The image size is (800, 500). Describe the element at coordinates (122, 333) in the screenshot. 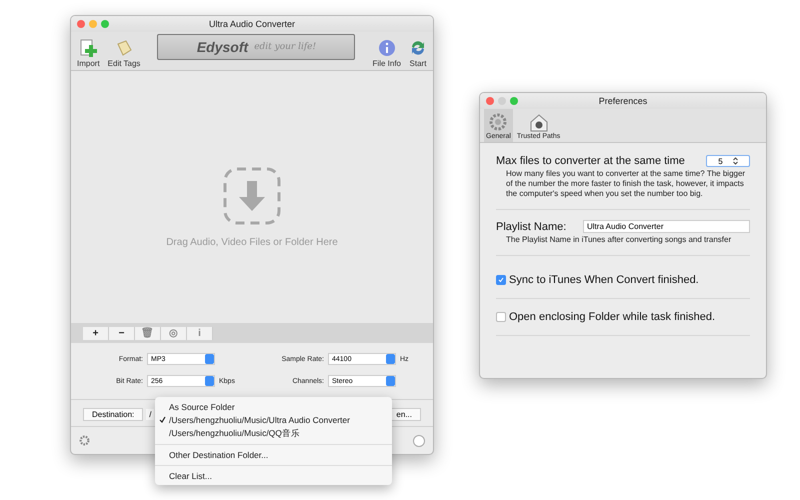

I see `list-button: −` at that location.